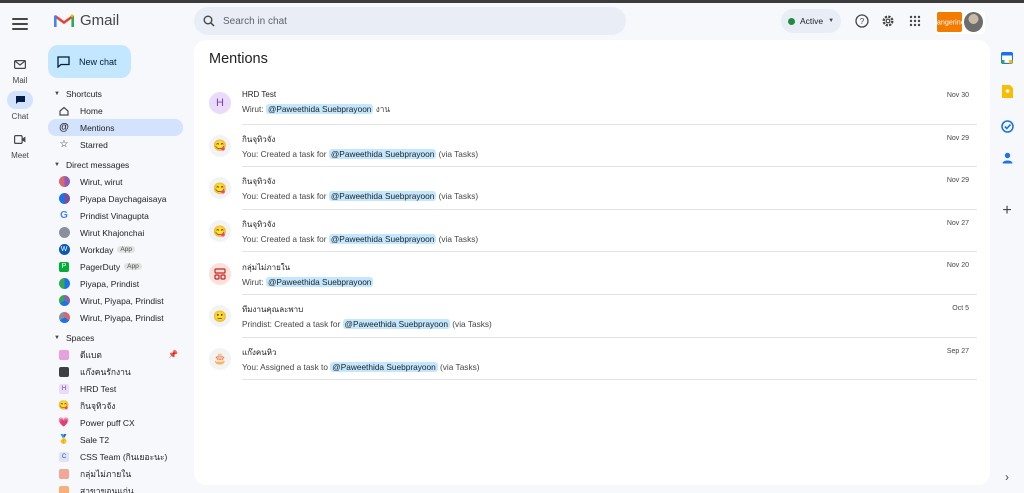 Image resolution: width=1024 pixels, height=493 pixels. Describe the element at coordinates (915, 21) in the screenshot. I see `apps-grid-icon` at that location.